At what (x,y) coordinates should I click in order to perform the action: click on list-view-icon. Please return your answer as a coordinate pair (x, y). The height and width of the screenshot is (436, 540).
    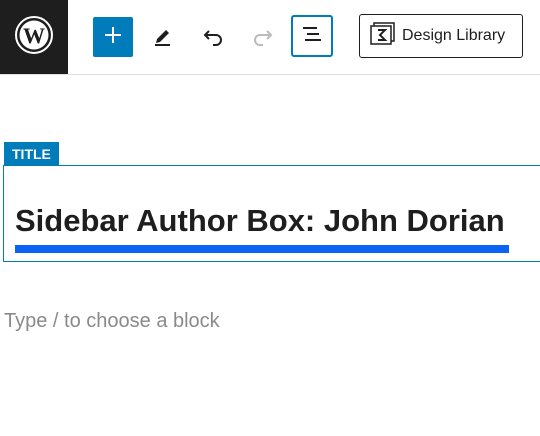
    Looking at the image, I should click on (312, 36).